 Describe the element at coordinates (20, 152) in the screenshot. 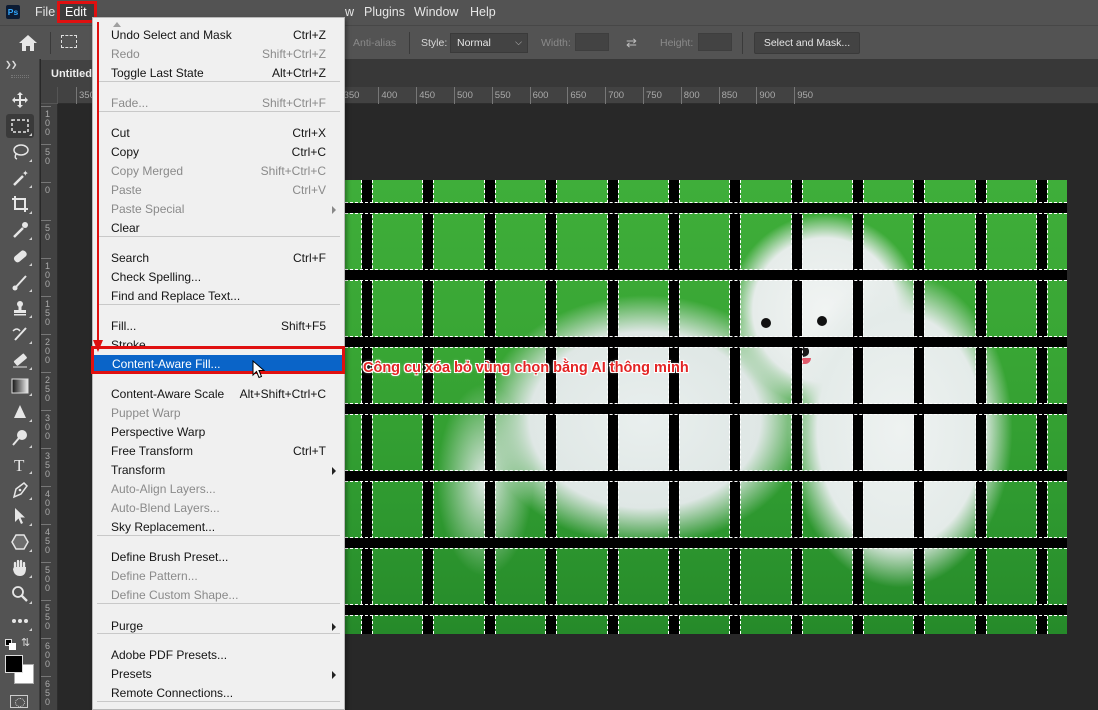

I see `lasso-tool` at that location.